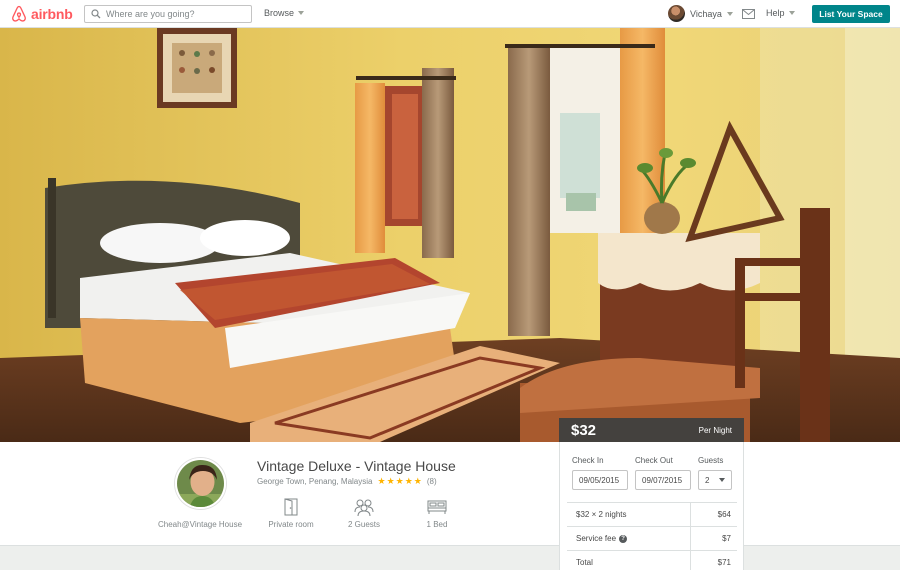  I want to click on page-footer-strip, so click(450, 558).